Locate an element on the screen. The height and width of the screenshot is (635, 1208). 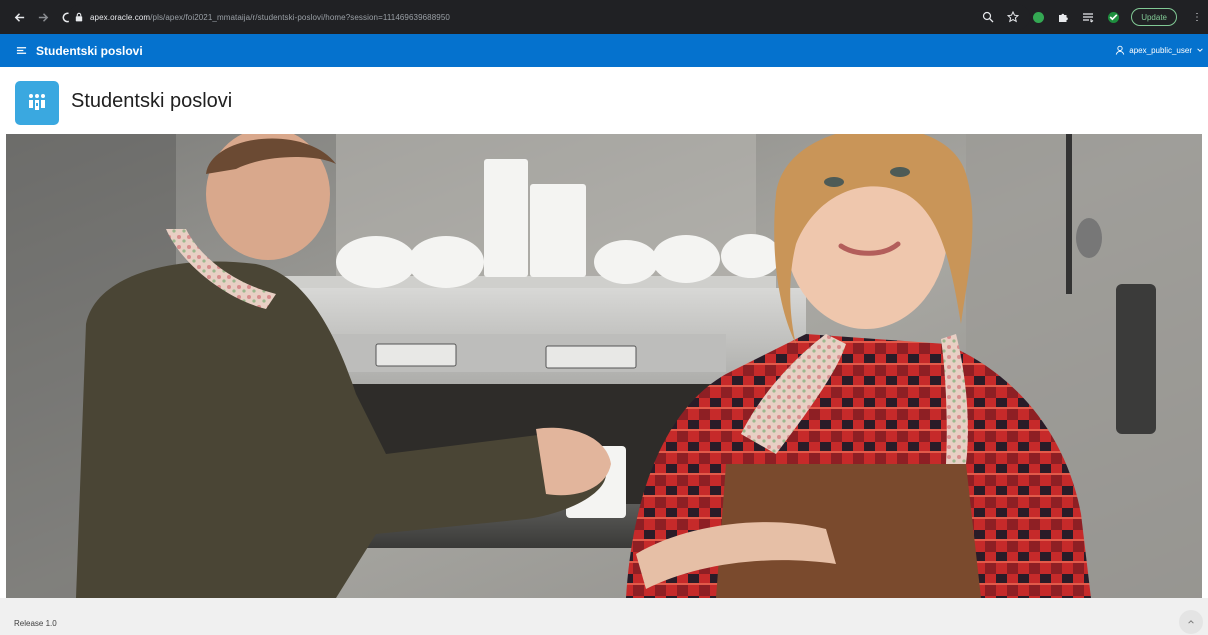
forward-arrow-icon is located at coordinates (43, 17).